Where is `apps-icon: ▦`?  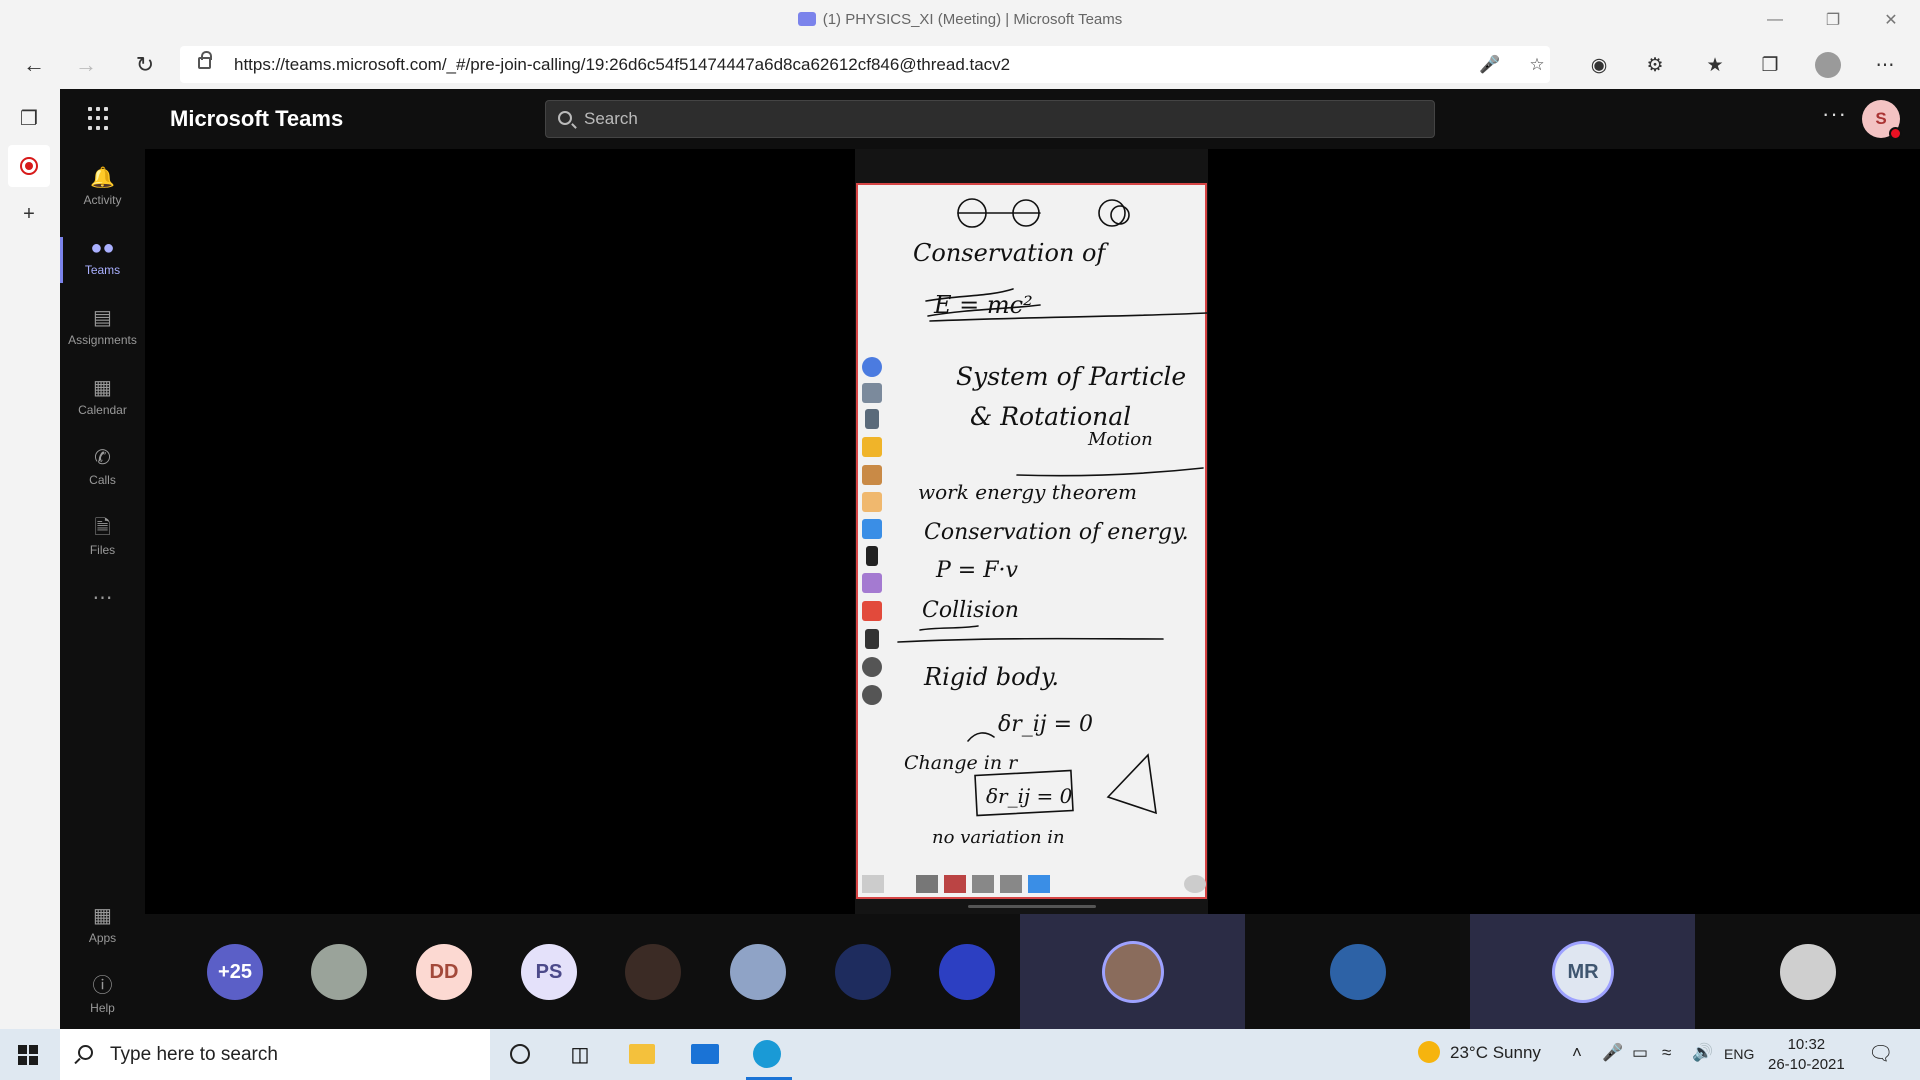 apps-icon: ▦ is located at coordinates (102, 916).